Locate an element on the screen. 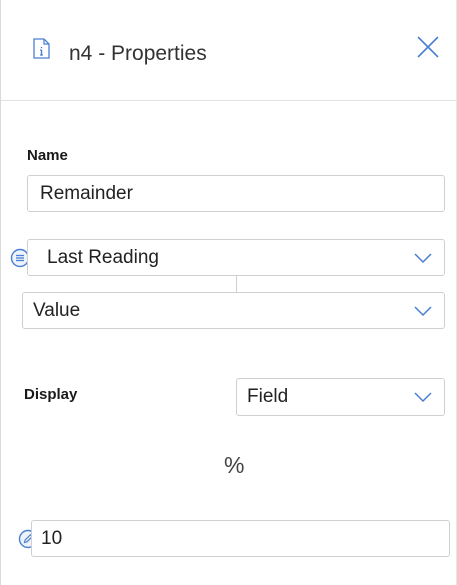  display-label: Display is located at coordinates (51, 394).